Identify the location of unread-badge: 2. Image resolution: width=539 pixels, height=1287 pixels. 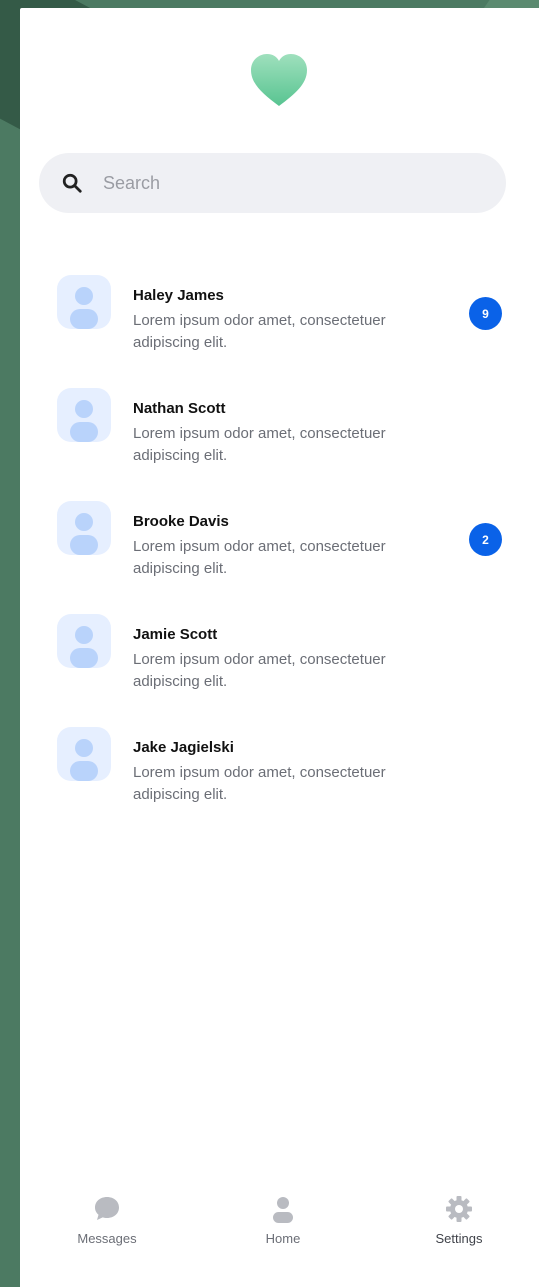
(485, 539).